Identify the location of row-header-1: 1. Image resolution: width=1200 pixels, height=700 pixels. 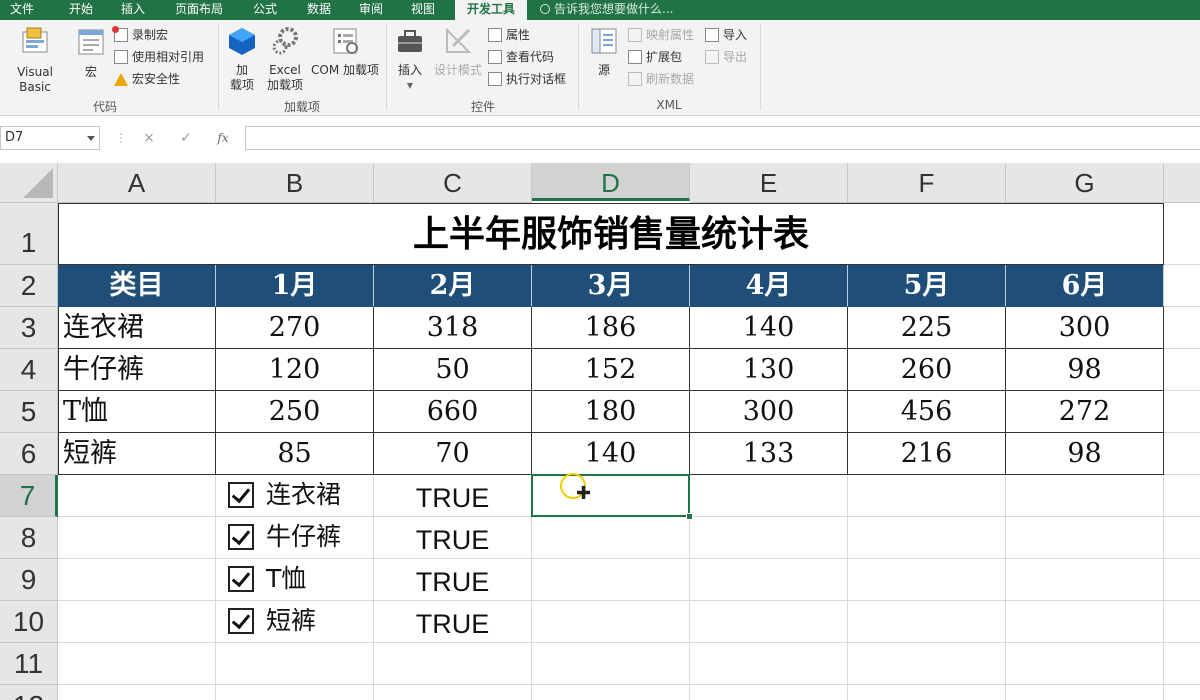
(29, 234).